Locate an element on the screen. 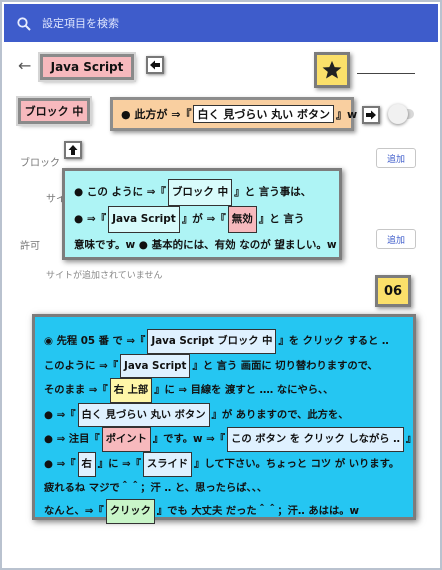 The height and width of the screenshot is (570, 442). instruction-line-5: ● ⇒ 注目『 ポイント 』です。w ⇒『 この ボタン を クリック しながら ‥』 is located at coordinates (230, 439).